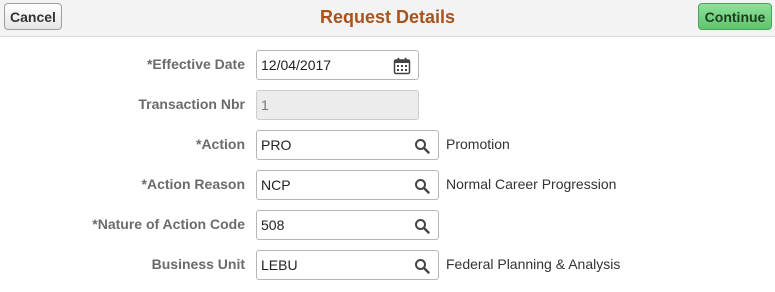 The width and height of the screenshot is (775, 292). I want to click on action-row: *Action PRO Promotion, so click(387, 145).